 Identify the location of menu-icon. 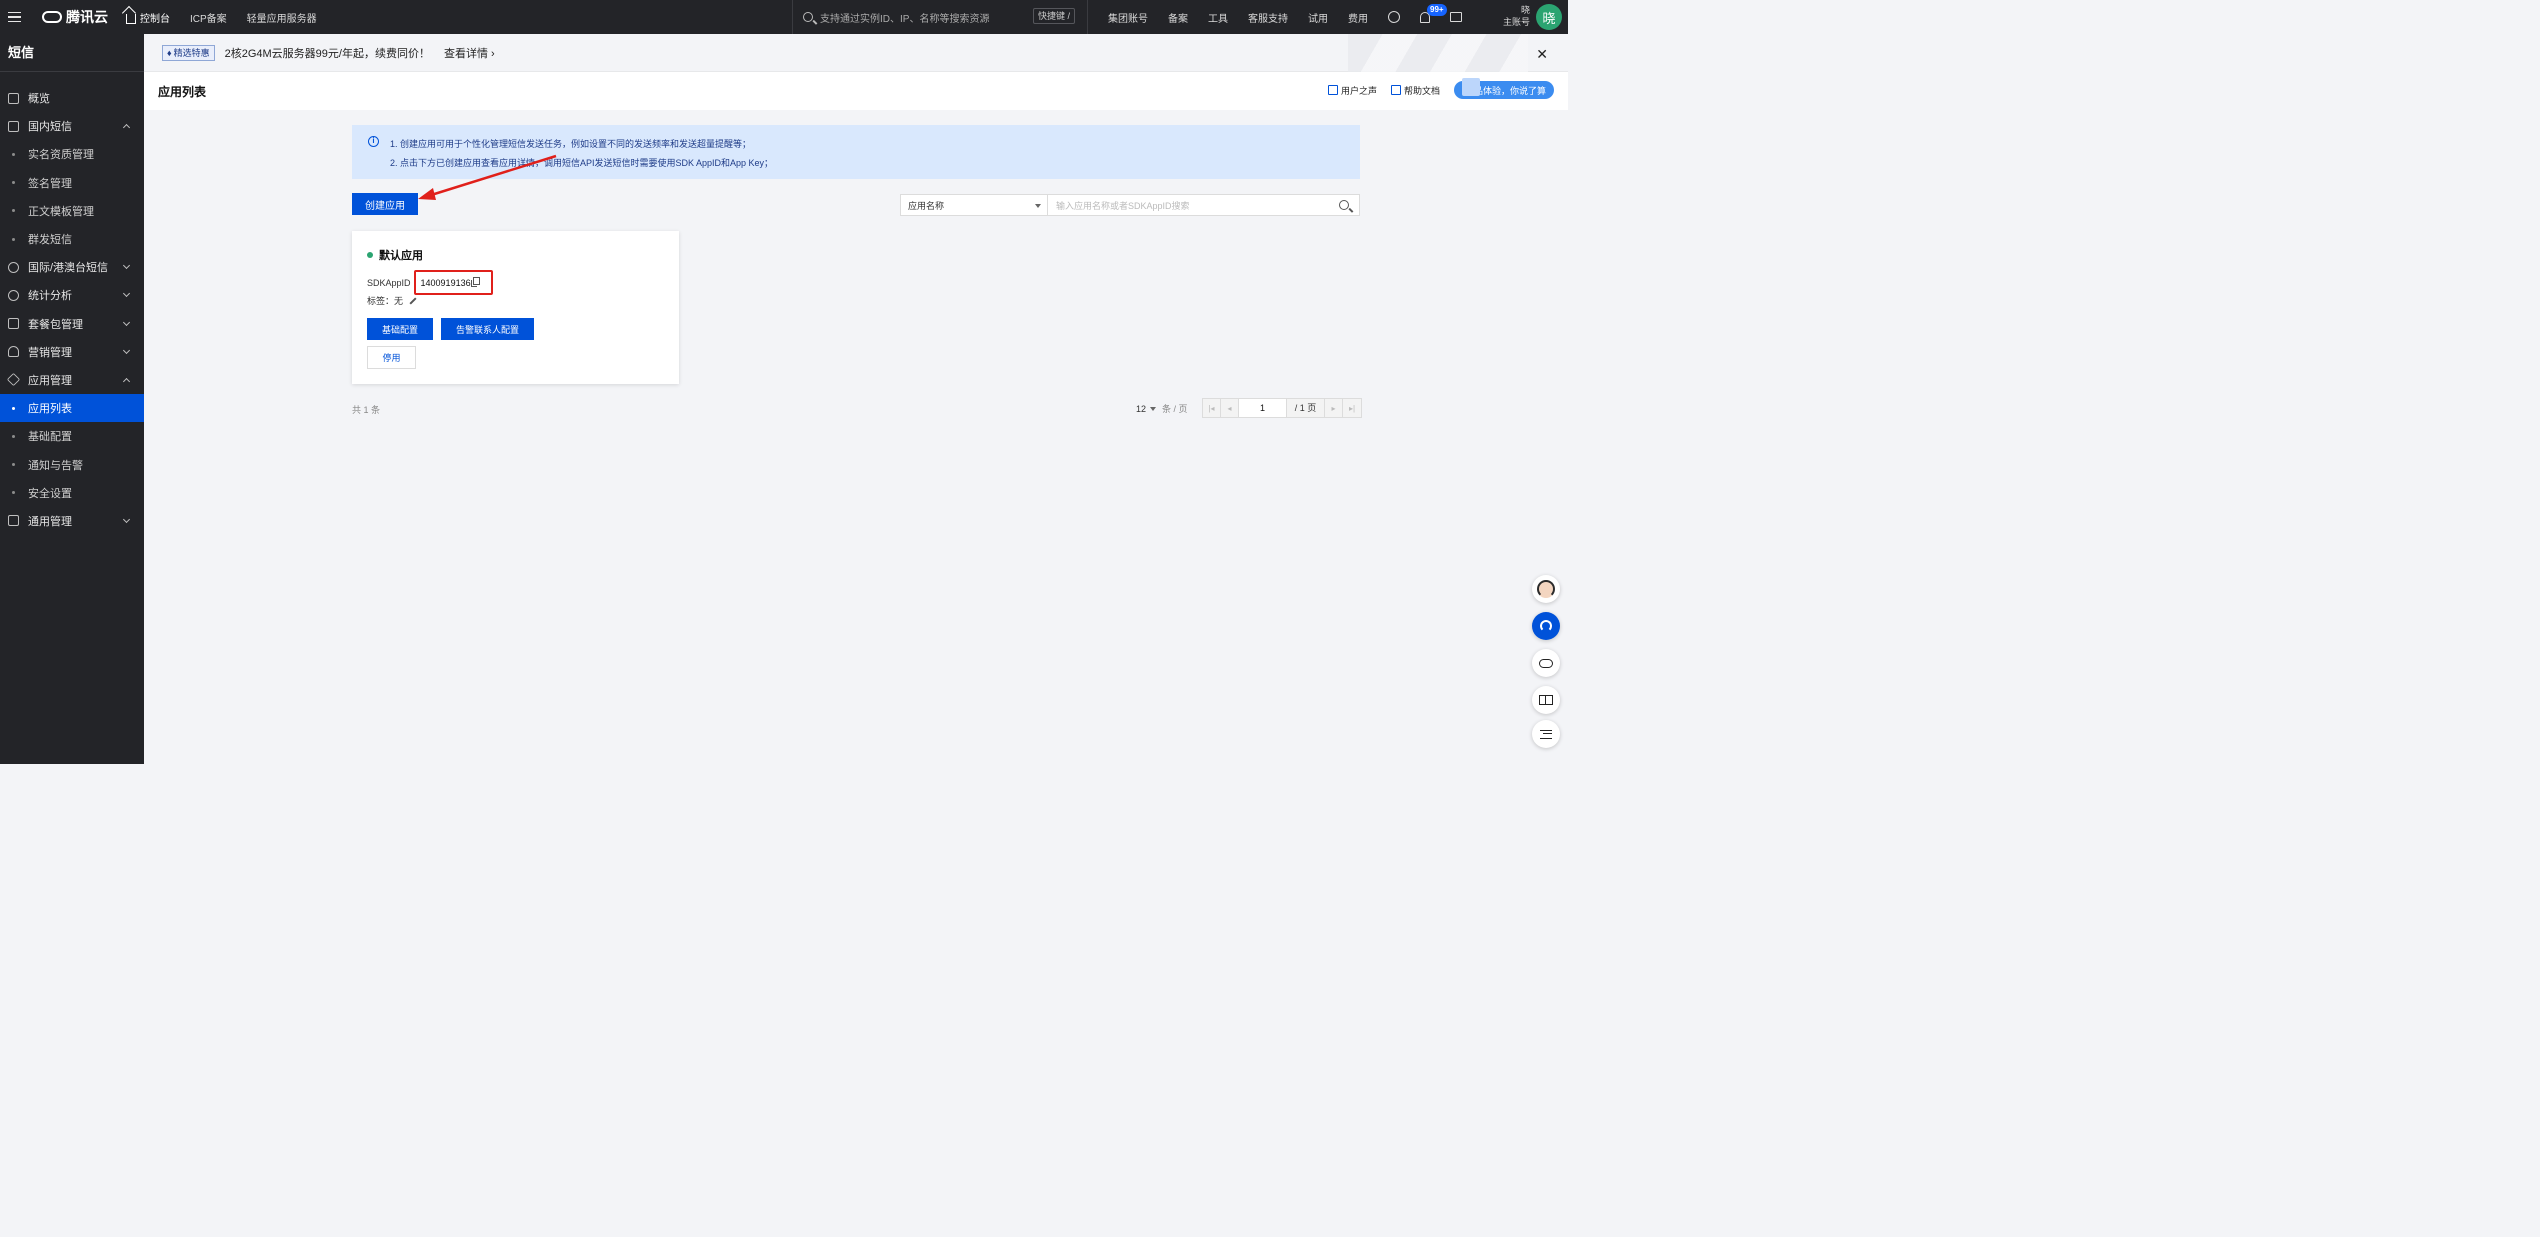
(14, 17).